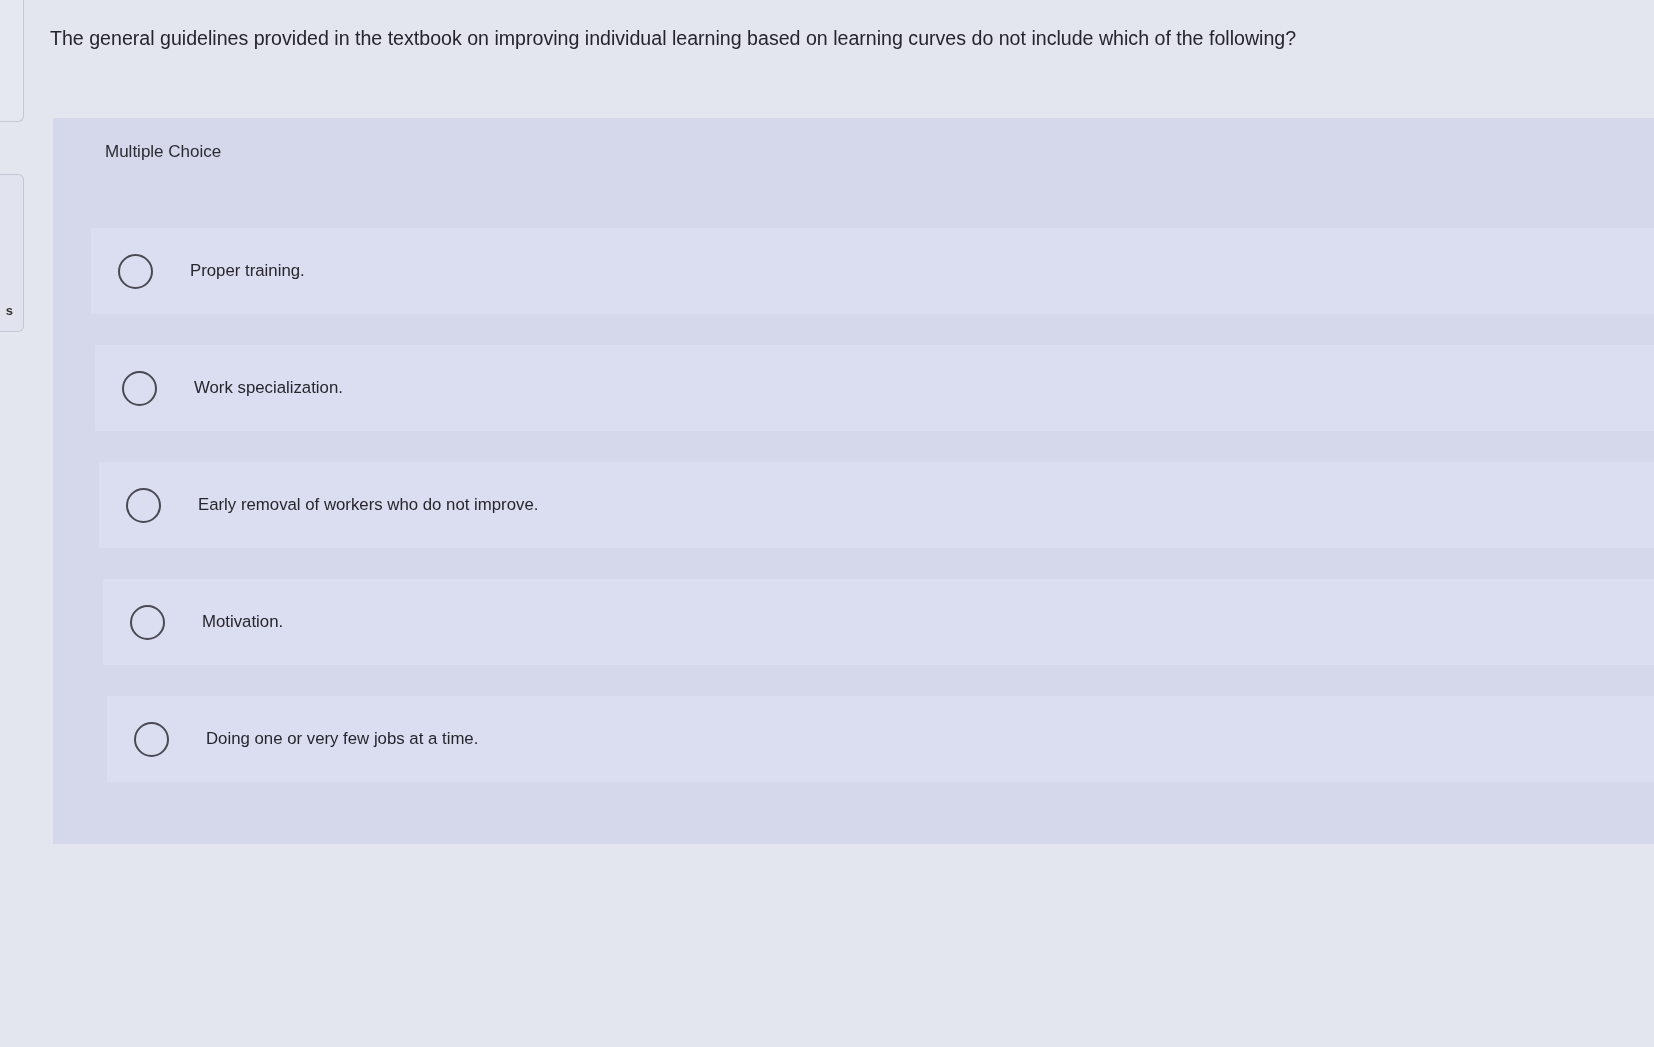 The height and width of the screenshot is (1047, 1654). I want to click on option-label: Motivation., so click(243, 622).